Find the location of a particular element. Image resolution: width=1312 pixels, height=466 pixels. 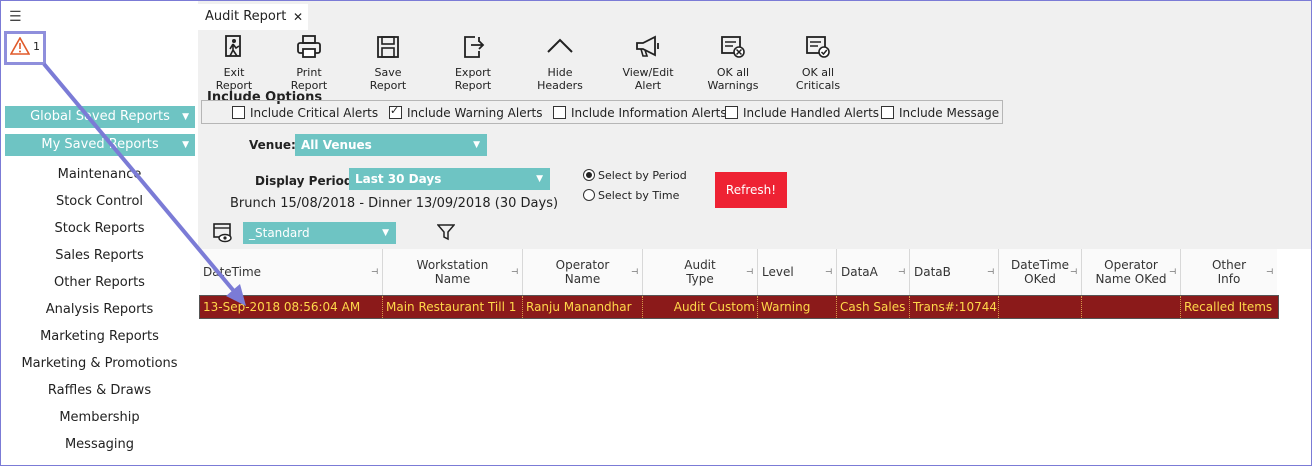

ok-all-warnings-button: OK all Warnings is located at coordinates (733, 63).